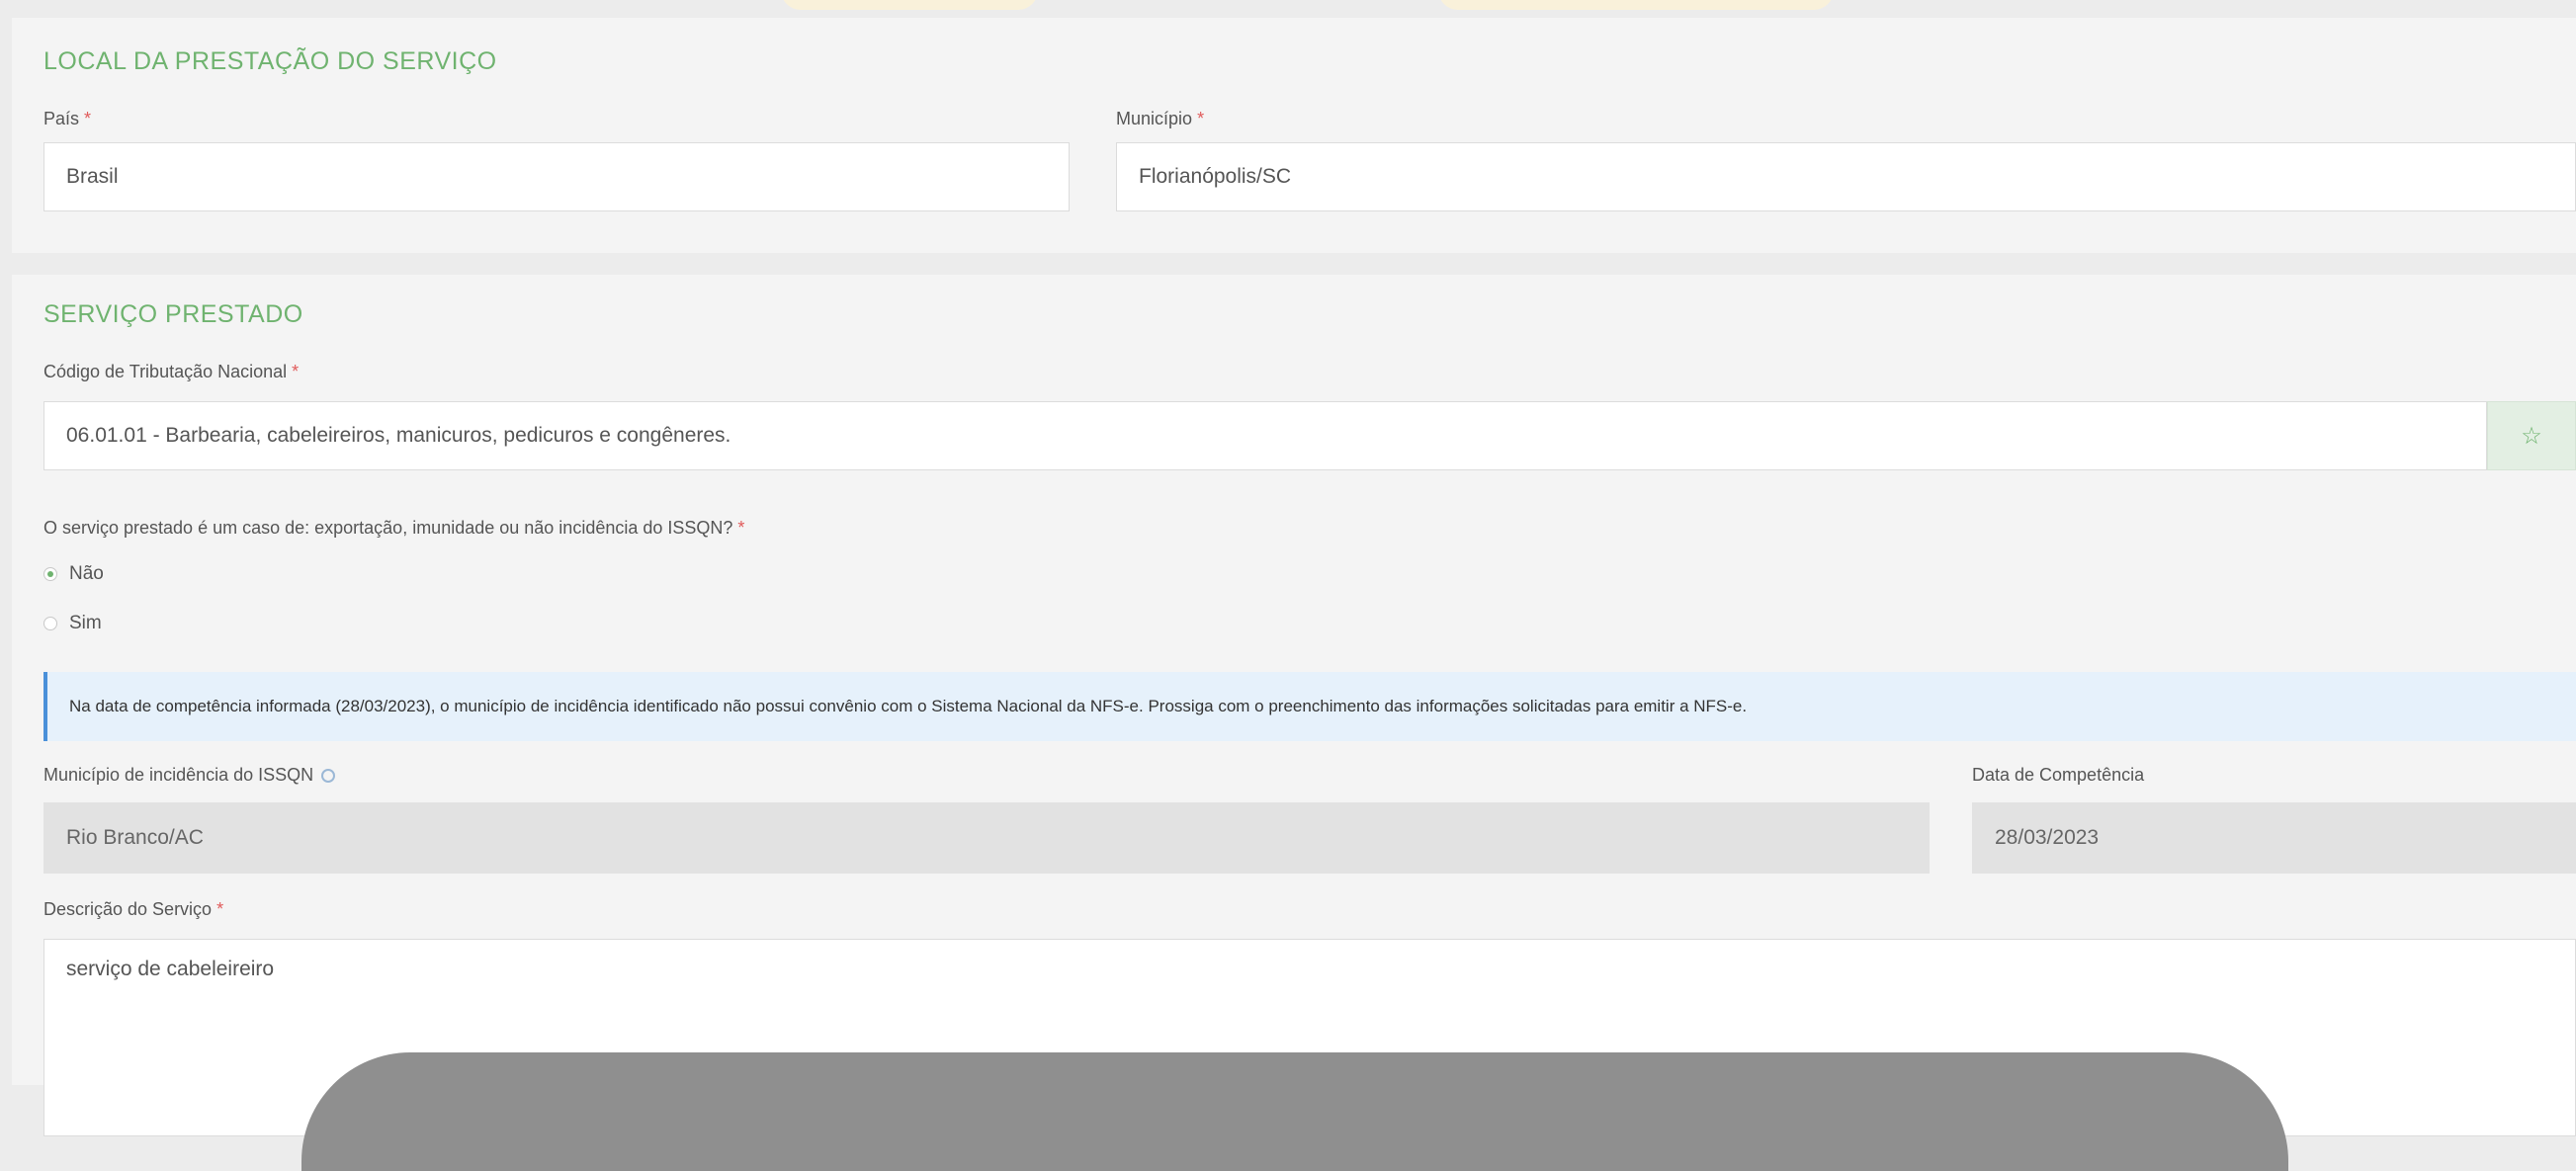  I want to click on descricao-label: Descrição do Serviço *, so click(133, 909).